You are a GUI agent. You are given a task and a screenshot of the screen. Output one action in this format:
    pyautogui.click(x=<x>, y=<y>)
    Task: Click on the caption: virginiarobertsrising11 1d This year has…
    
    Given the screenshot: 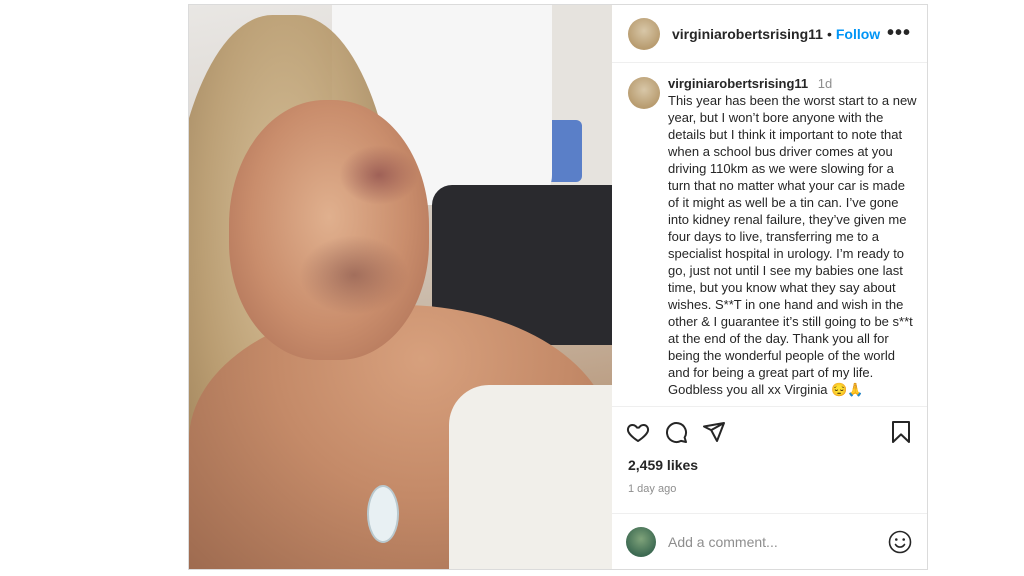 What is the action you would take?
    pyautogui.click(x=793, y=240)
    